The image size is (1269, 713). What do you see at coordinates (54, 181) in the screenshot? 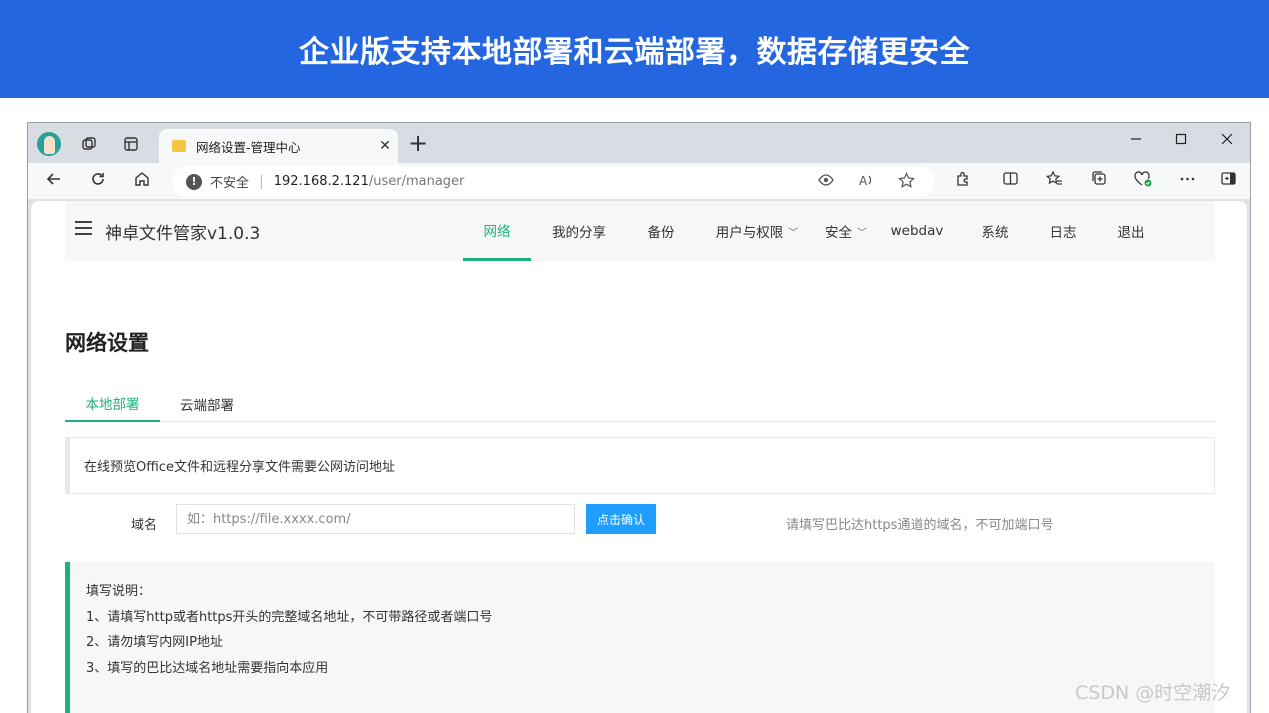
I see `back-icon` at bounding box center [54, 181].